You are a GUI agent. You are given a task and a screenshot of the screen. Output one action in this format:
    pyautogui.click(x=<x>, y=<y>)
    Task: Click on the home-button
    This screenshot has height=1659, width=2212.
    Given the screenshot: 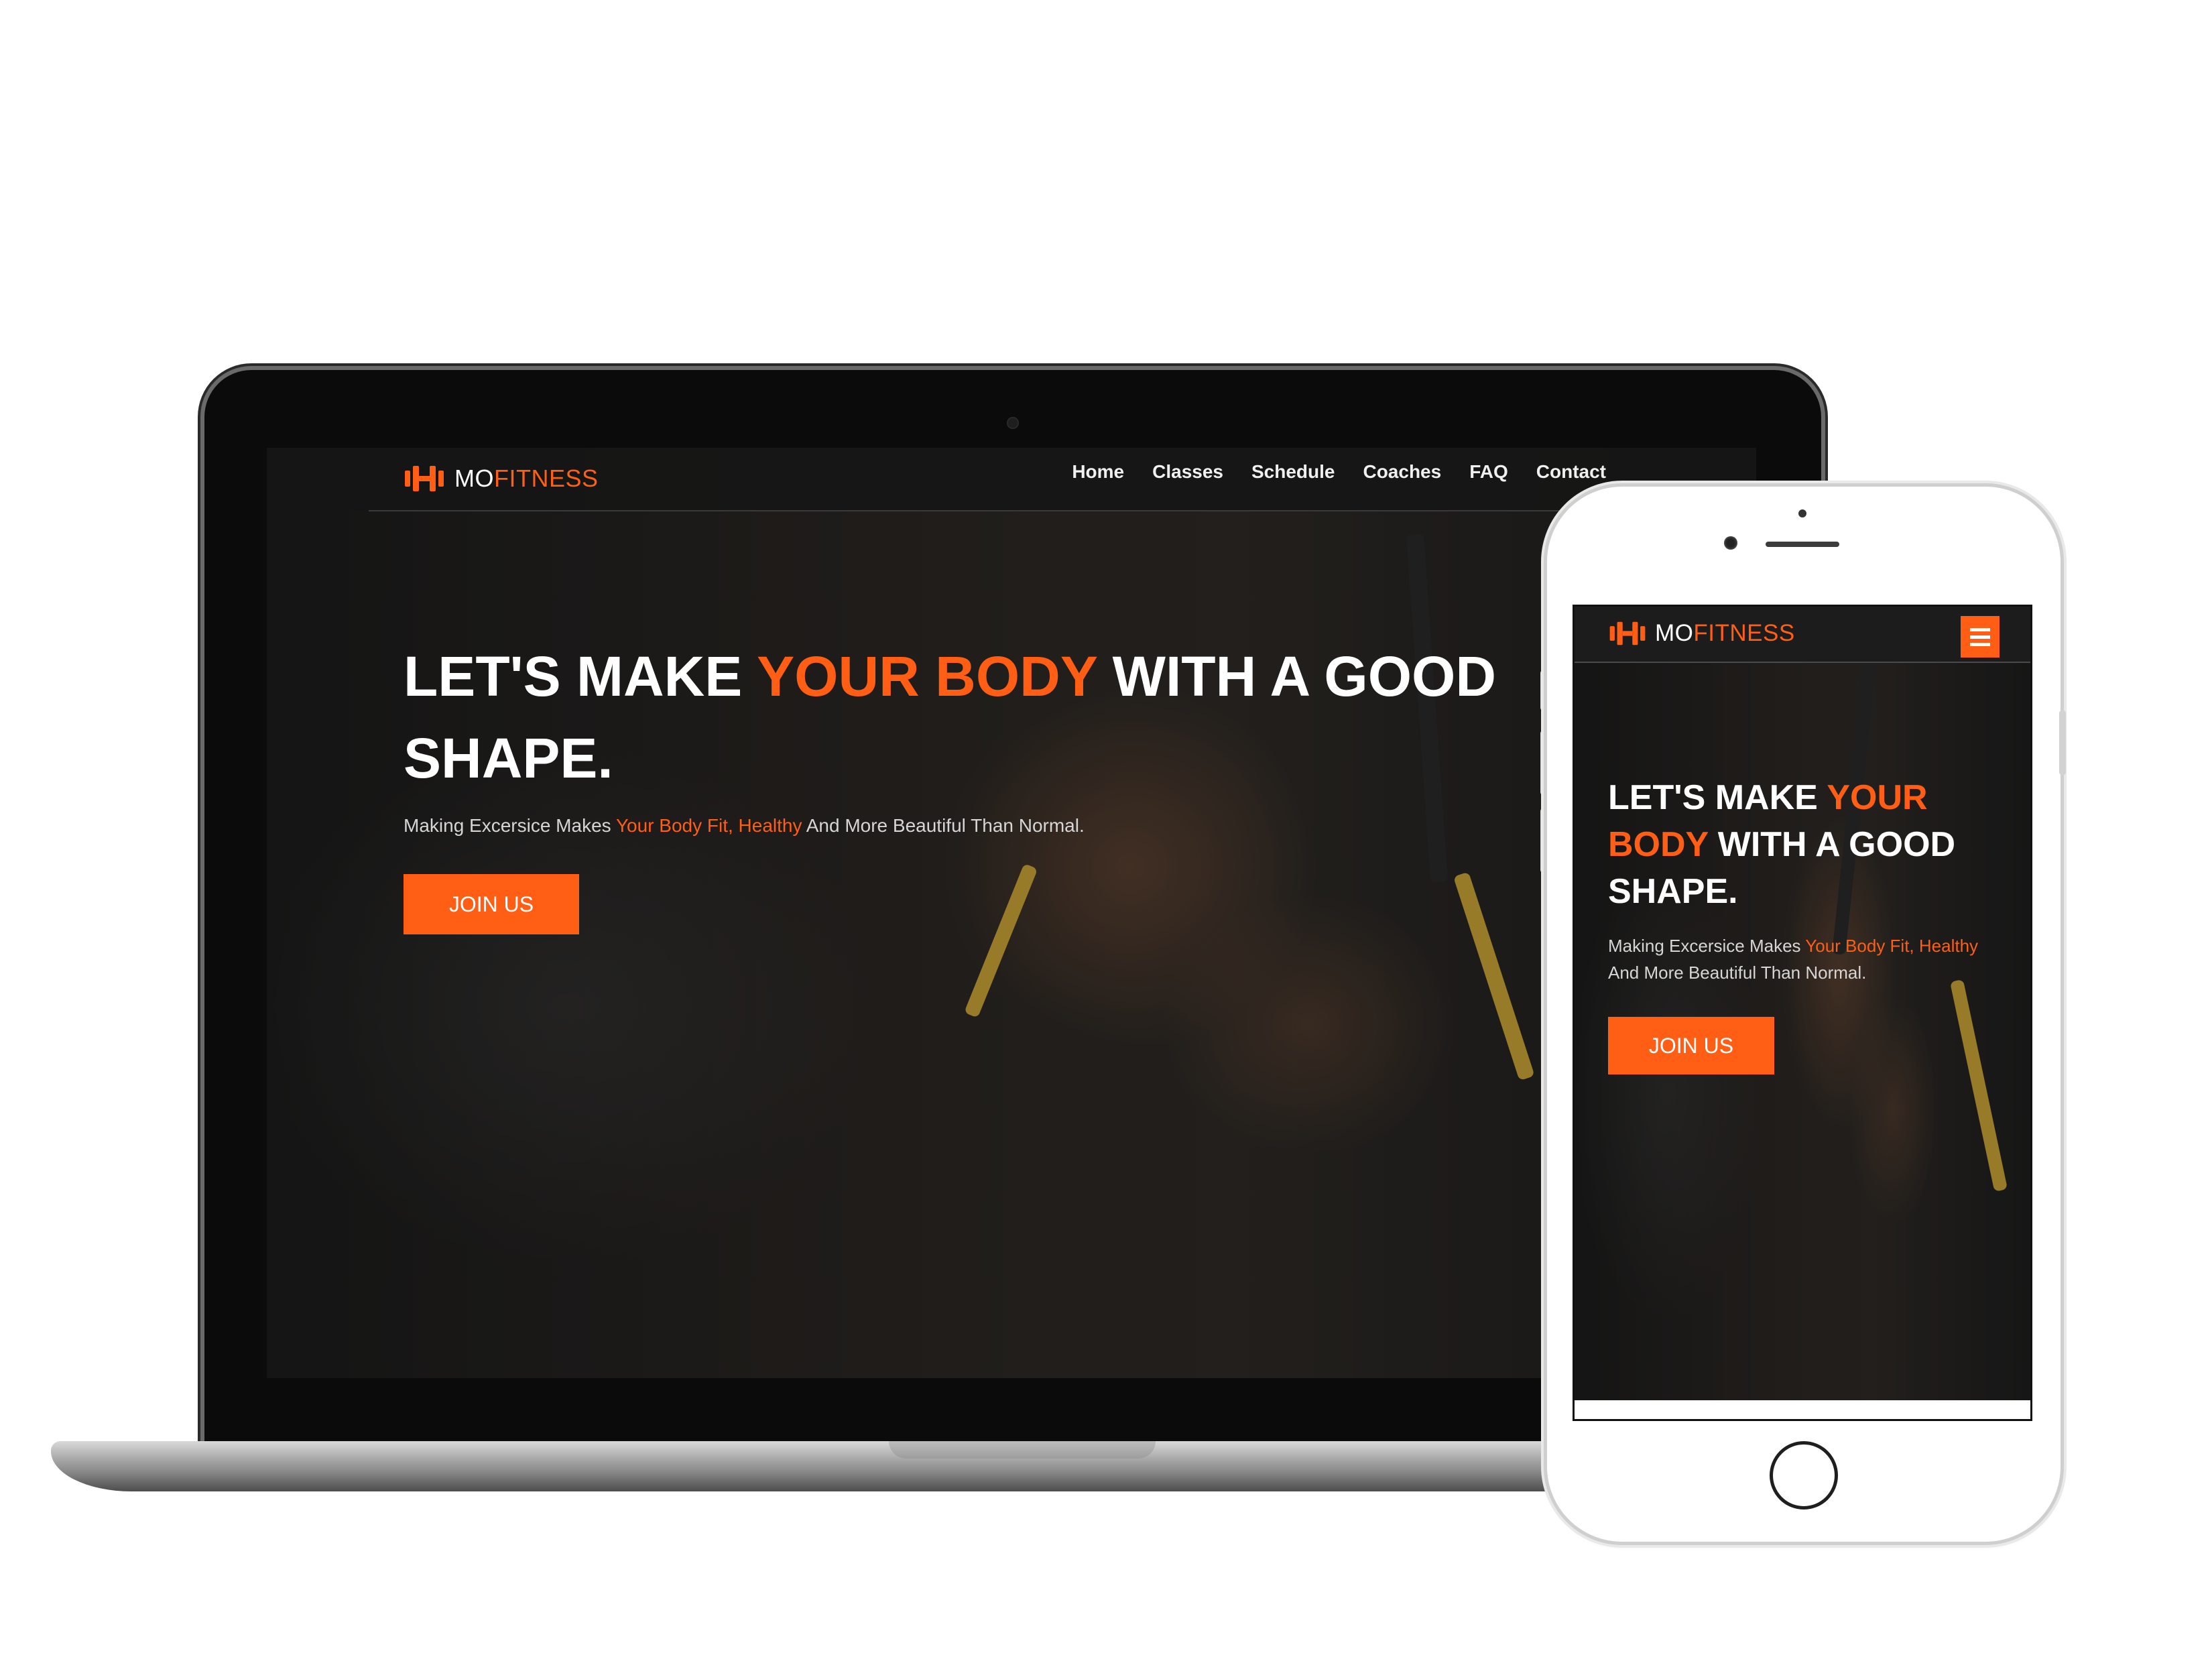 What is the action you would take?
    pyautogui.click(x=1804, y=1475)
    